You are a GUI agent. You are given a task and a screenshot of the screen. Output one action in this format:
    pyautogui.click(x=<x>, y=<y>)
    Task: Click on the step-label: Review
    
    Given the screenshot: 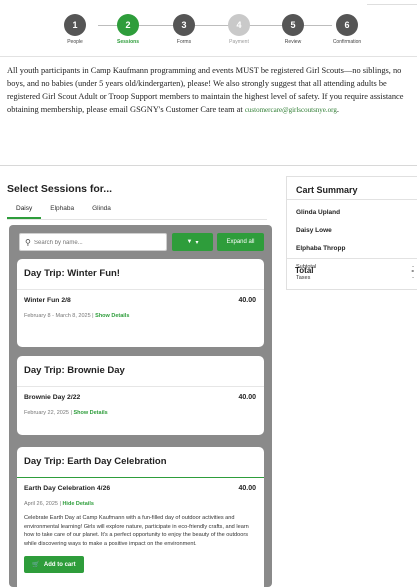 What is the action you would take?
    pyautogui.click(x=293, y=42)
    